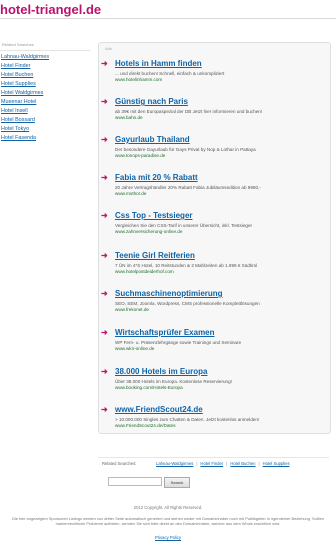 The height and width of the screenshot is (552, 336). What do you see at coordinates (220, 156) in the screenshot?
I see `ad-url: www.tonops-paradise.de` at bounding box center [220, 156].